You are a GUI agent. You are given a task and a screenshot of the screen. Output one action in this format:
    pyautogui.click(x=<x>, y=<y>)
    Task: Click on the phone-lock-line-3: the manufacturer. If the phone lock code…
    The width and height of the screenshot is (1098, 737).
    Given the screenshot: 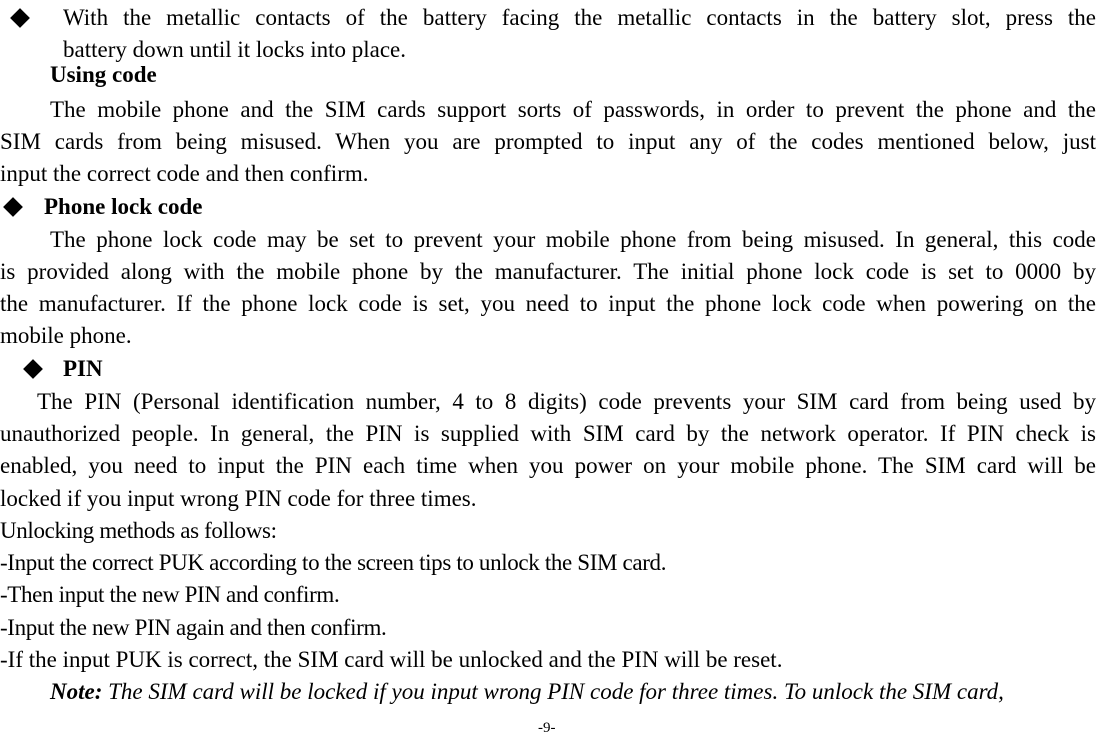 What is the action you would take?
    pyautogui.click(x=548, y=303)
    